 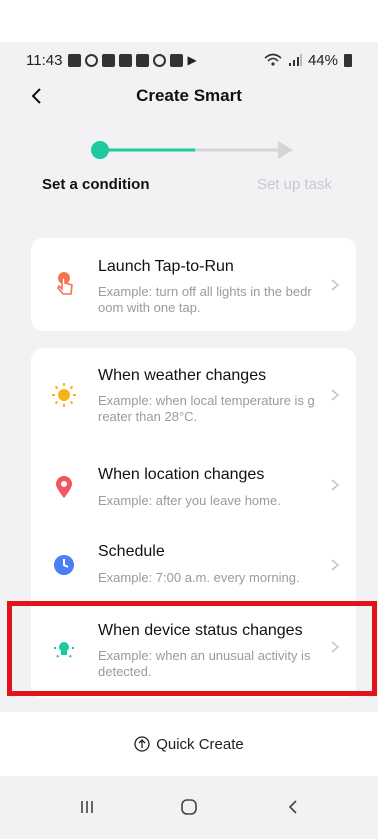 I want to click on gallery-notification-icon, so click(x=143, y=60).